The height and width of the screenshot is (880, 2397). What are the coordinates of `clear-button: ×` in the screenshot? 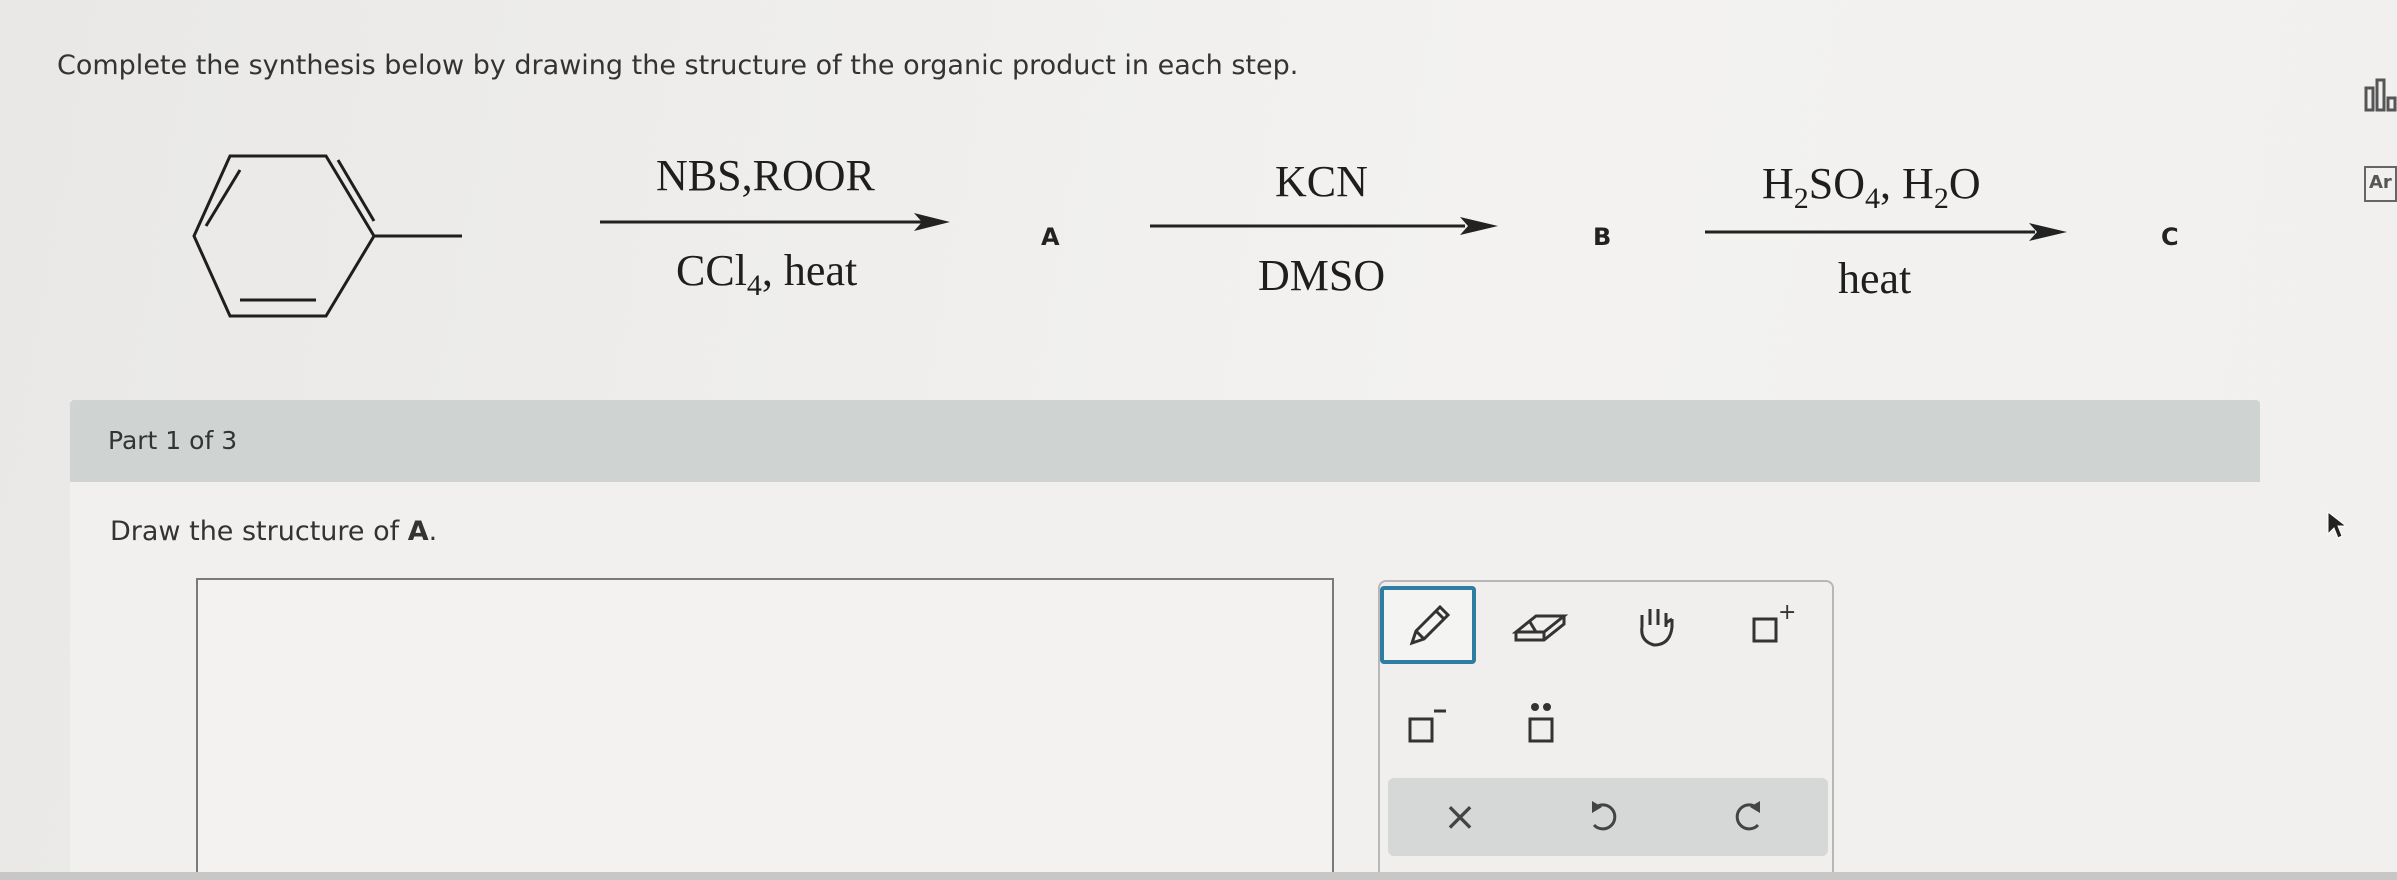 It's located at (1460, 817).